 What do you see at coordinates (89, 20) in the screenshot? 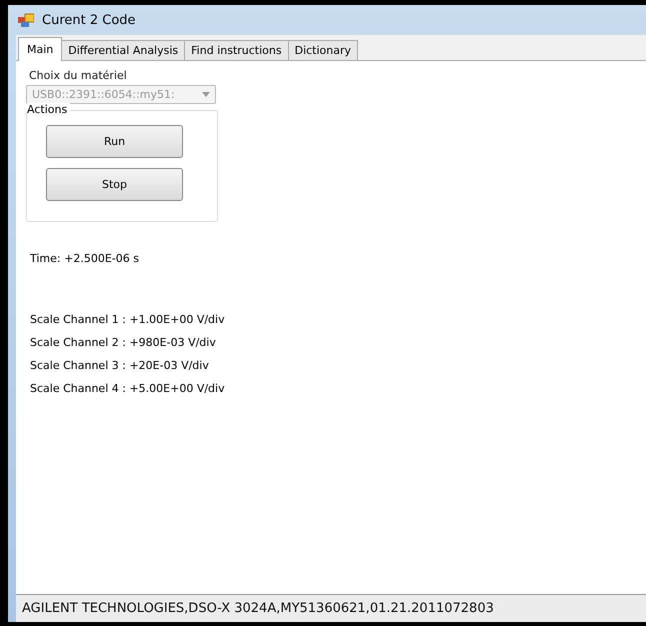
I see `window-title: Curent 2 Code` at bounding box center [89, 20].